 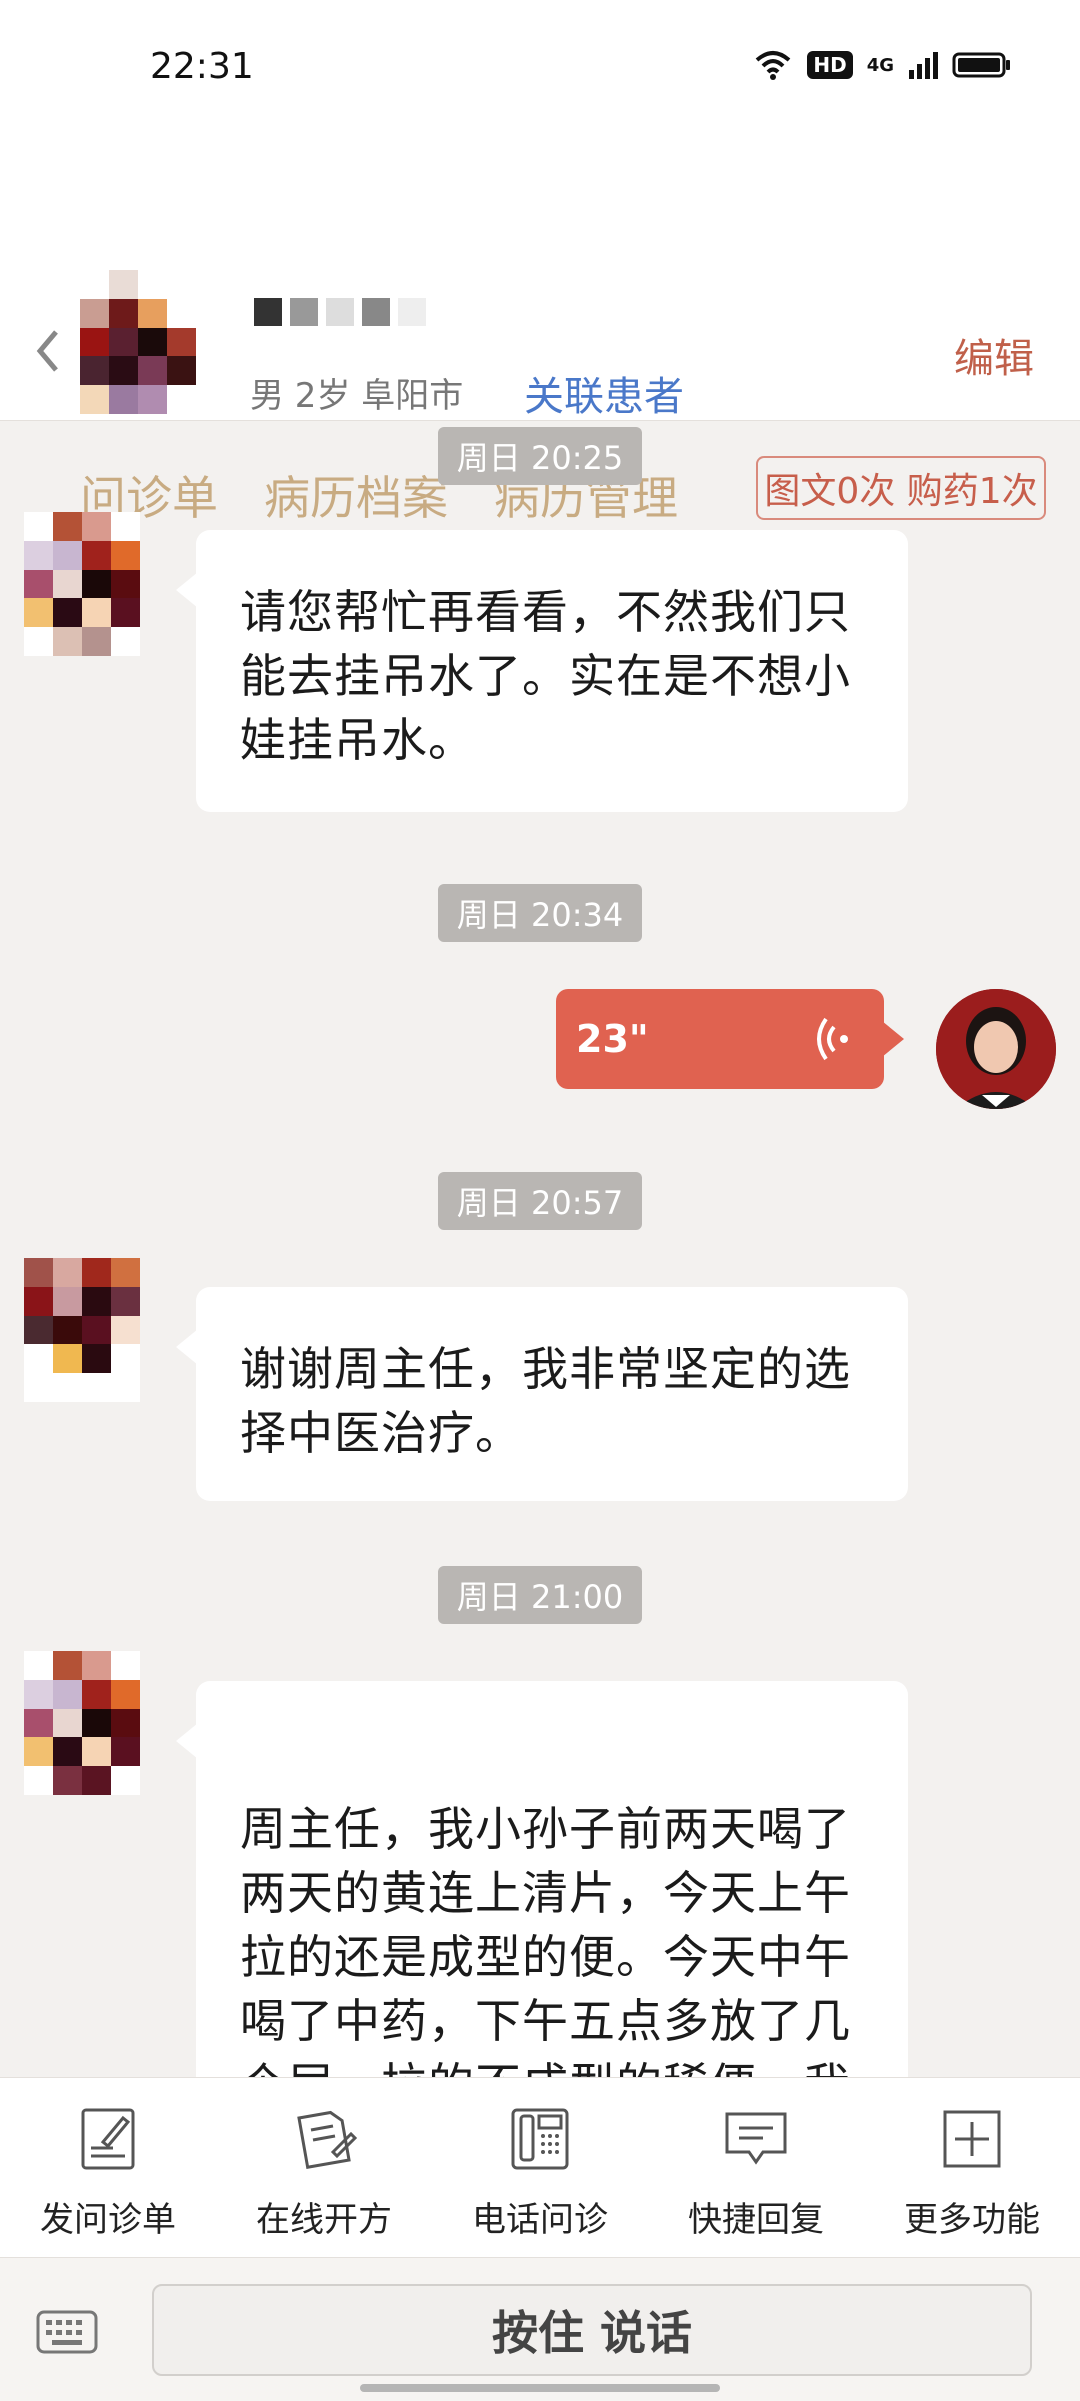 What do you see at coordinates (756, 2220) in the screenshot?
I see `func-label: 快捷回复` at bounding box center [756, 2220].